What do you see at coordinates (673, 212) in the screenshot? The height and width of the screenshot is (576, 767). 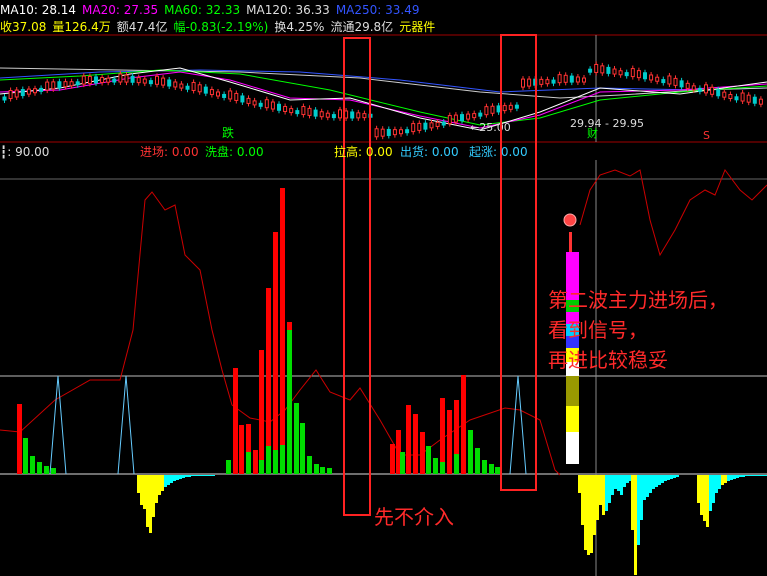 I see `trend-line-right` at bounding box center [673, 212].